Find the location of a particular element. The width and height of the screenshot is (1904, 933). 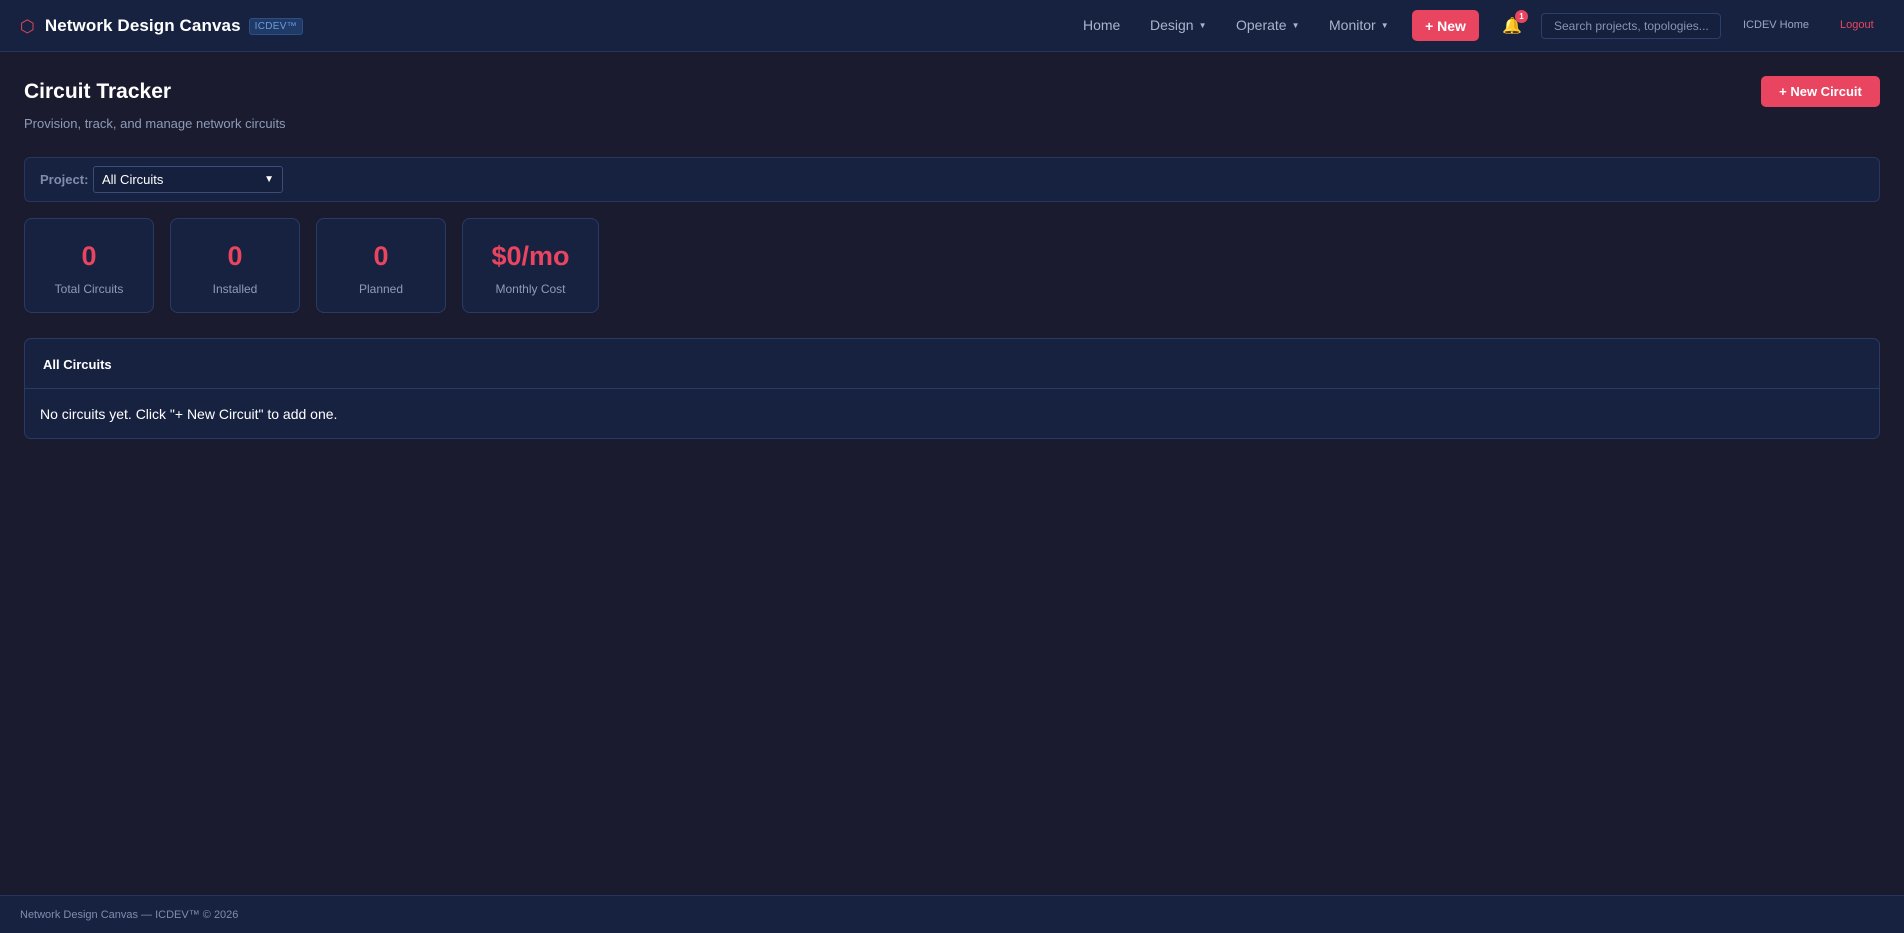

footer-text: Network Design Canvas — ICDEV™ © 2026 is located at coordinates (129, 915).